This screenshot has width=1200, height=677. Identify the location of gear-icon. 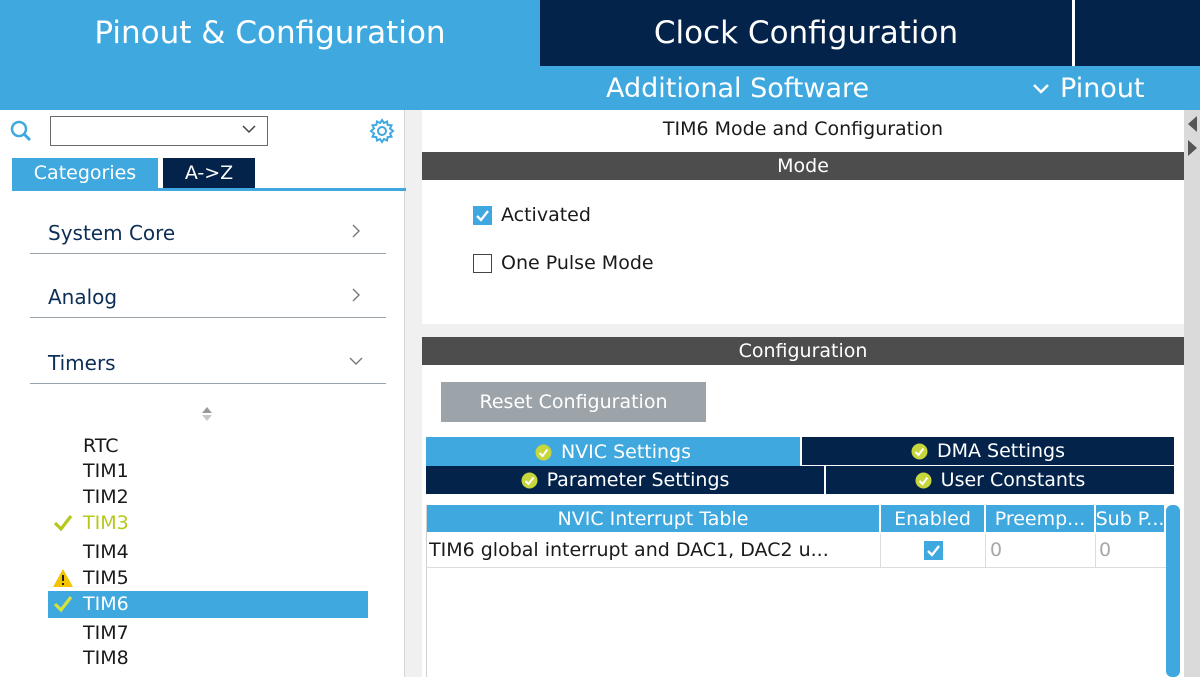
(382, 131).